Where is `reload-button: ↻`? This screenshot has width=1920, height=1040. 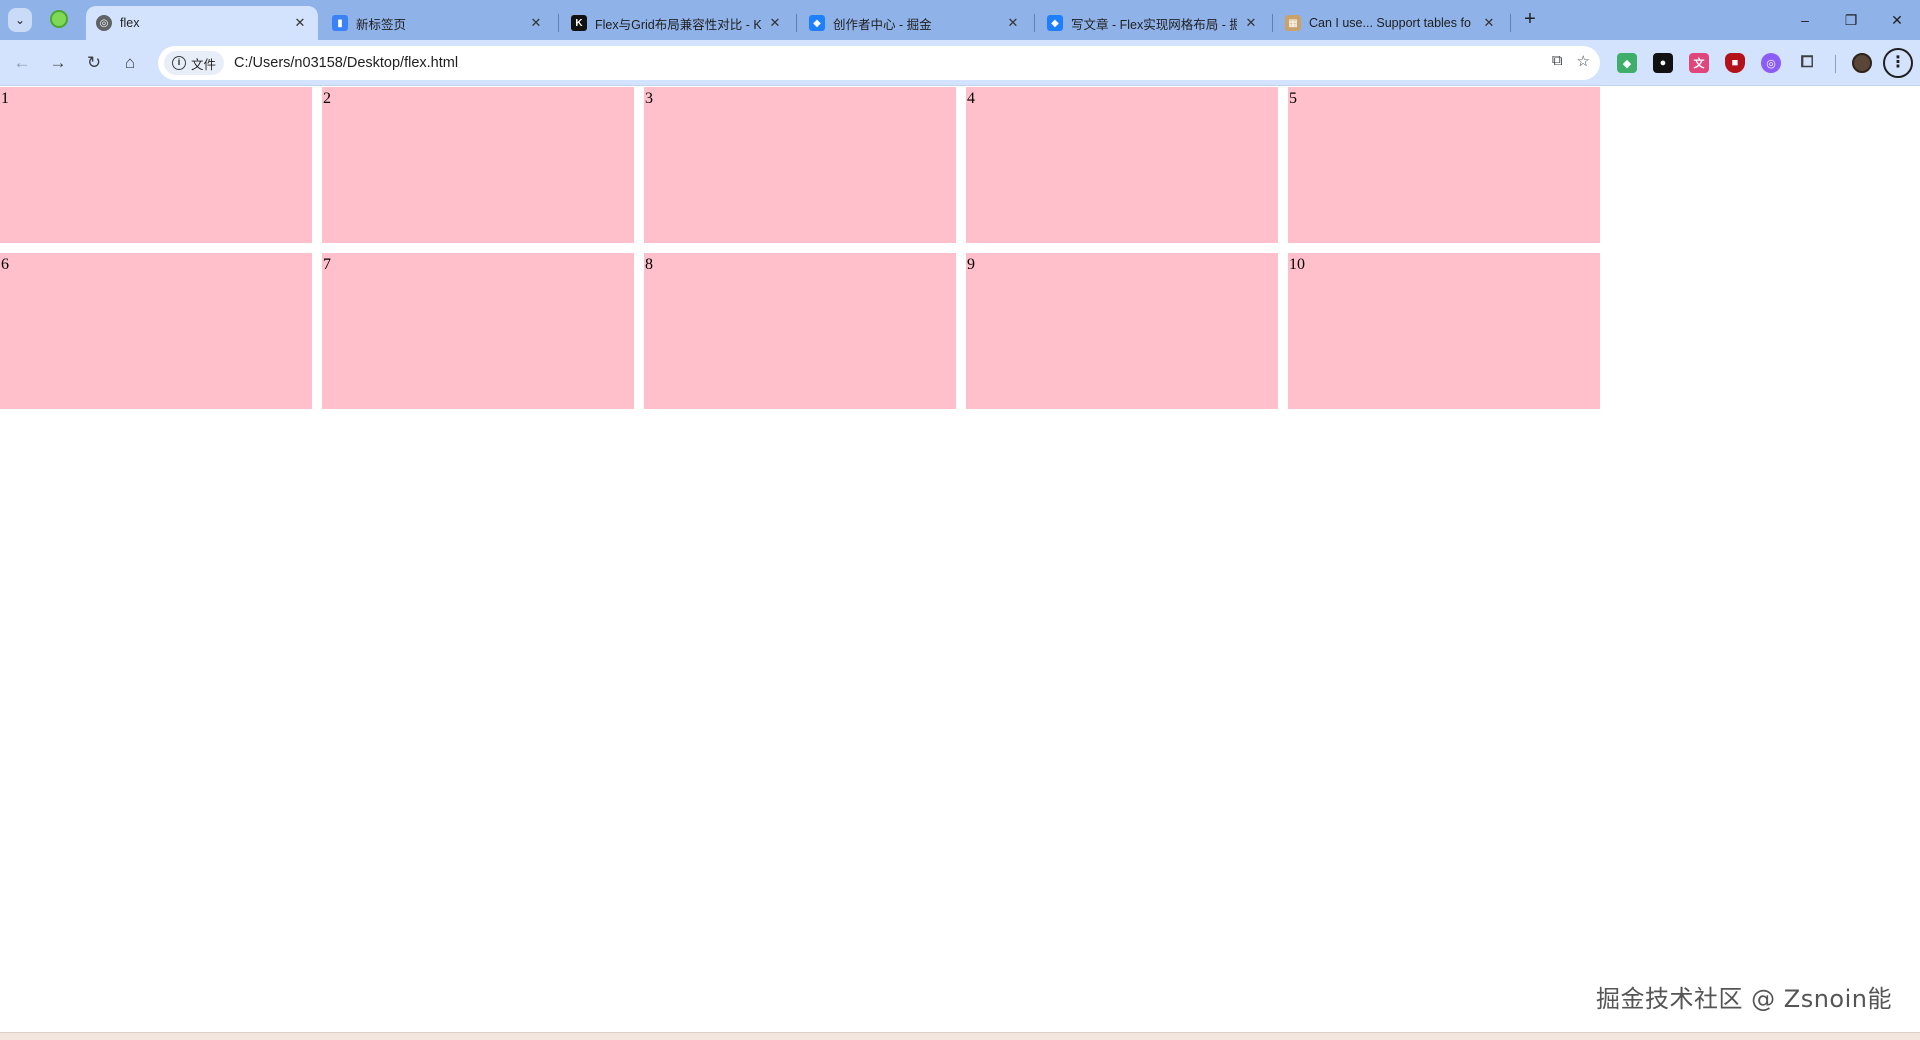 reload-button: ↻ is located at coordinates (94, 63).